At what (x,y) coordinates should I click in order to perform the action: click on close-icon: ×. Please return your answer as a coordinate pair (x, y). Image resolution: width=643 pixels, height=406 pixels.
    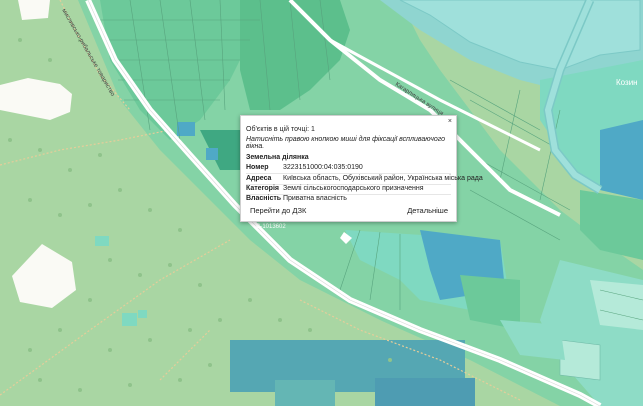
    Looking at the image, I should click on (450, 122).